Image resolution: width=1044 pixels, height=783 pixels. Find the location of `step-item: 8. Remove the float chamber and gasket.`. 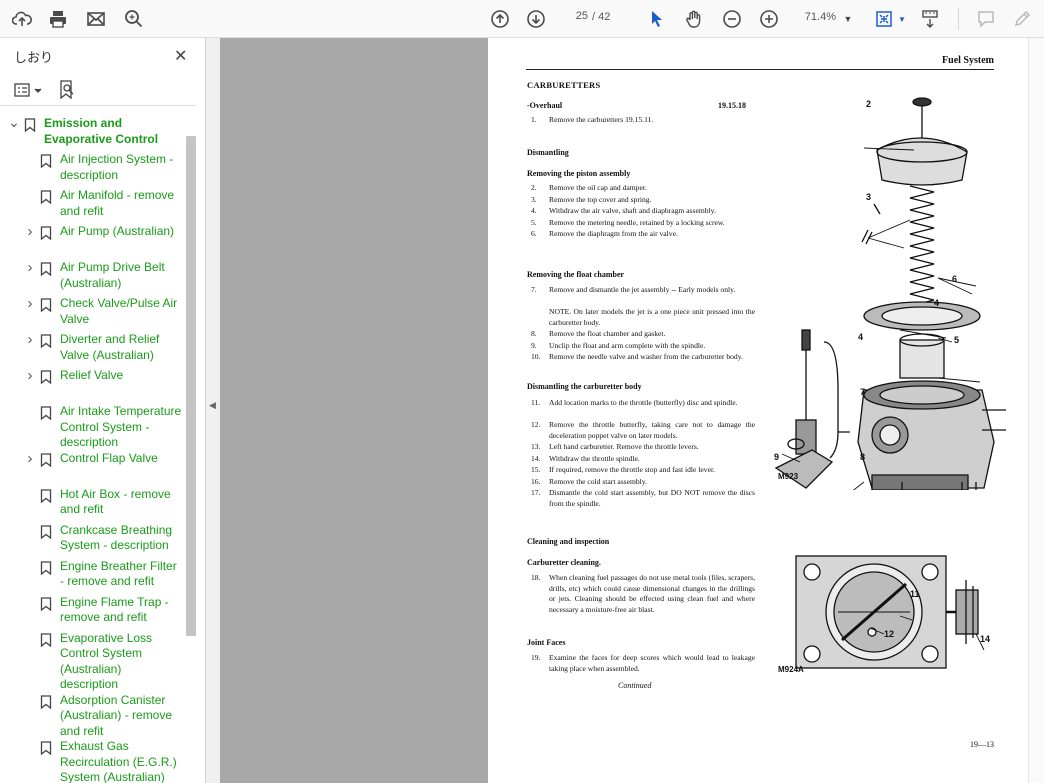

step-item: 8. Remove the float chamber and gasket. is located at coordinates (641, 334).